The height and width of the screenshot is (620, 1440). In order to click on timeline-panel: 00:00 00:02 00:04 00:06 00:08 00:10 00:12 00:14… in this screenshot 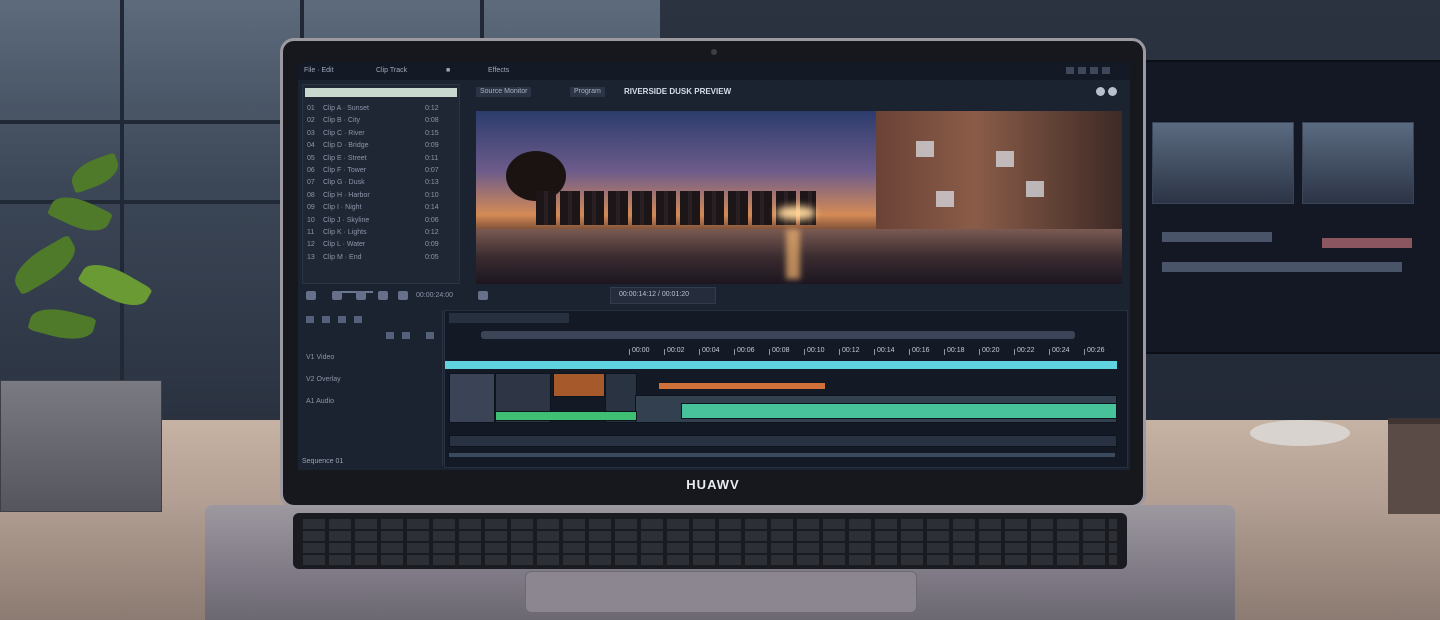, I will do `click(786, 389)`.